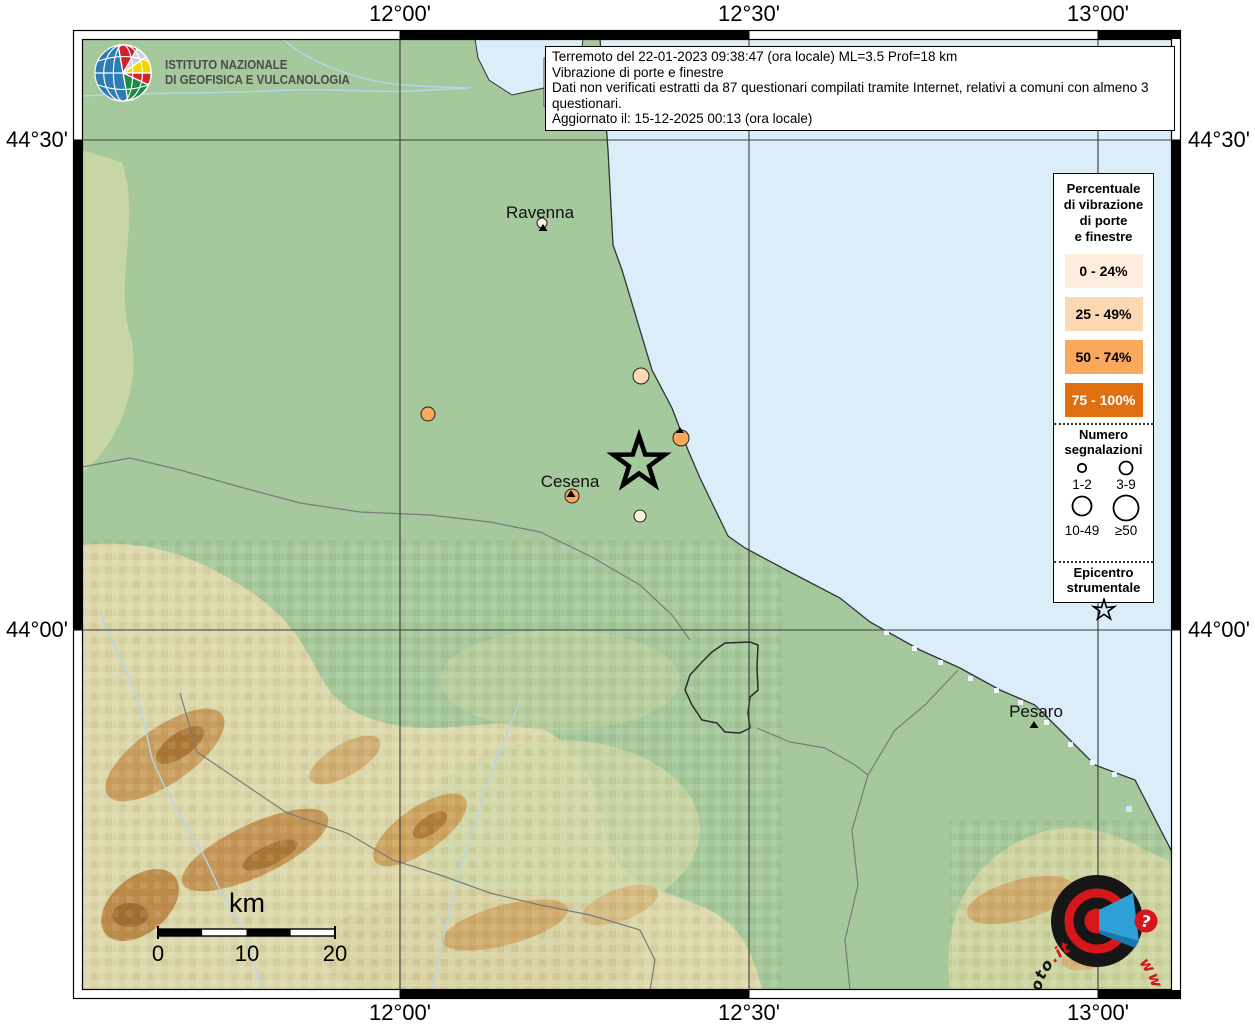  I want to click on legend-swatch-25-49: 25 - 49%, so click(1103, 314).